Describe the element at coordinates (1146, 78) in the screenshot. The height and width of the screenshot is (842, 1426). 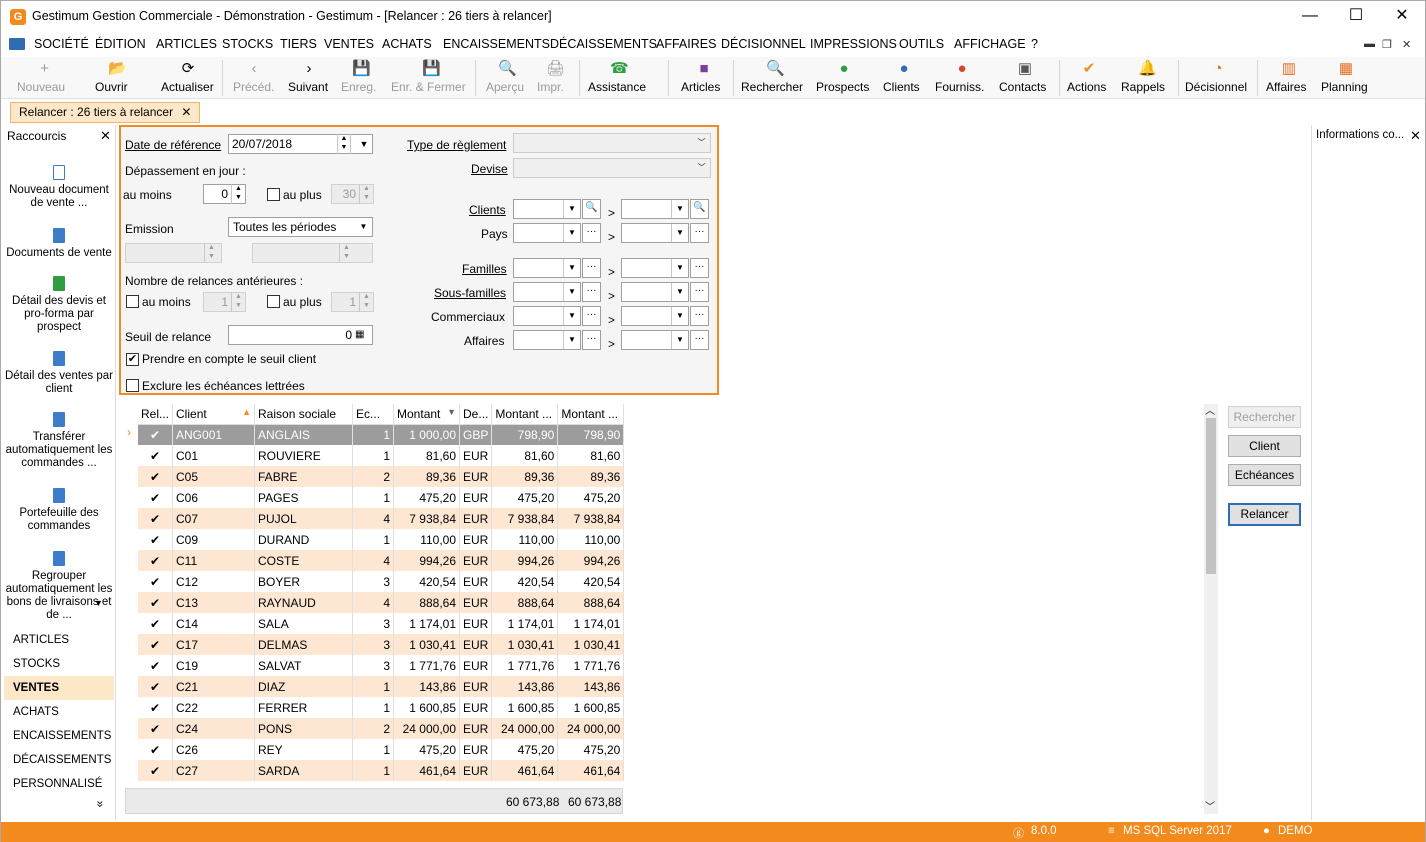
I see `rappels-button: 🔔 Rappels` at that location.